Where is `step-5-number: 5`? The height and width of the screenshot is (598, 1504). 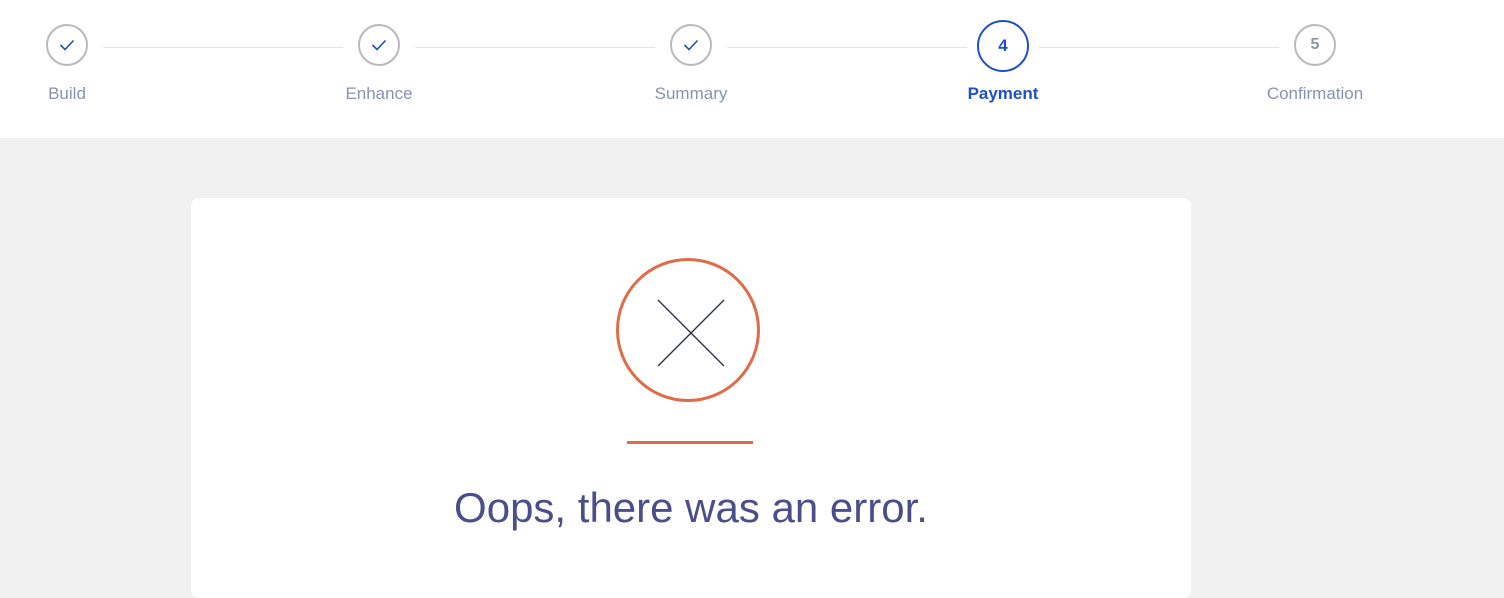 step-5-number: 5 is located at coordinates (1315, 44).